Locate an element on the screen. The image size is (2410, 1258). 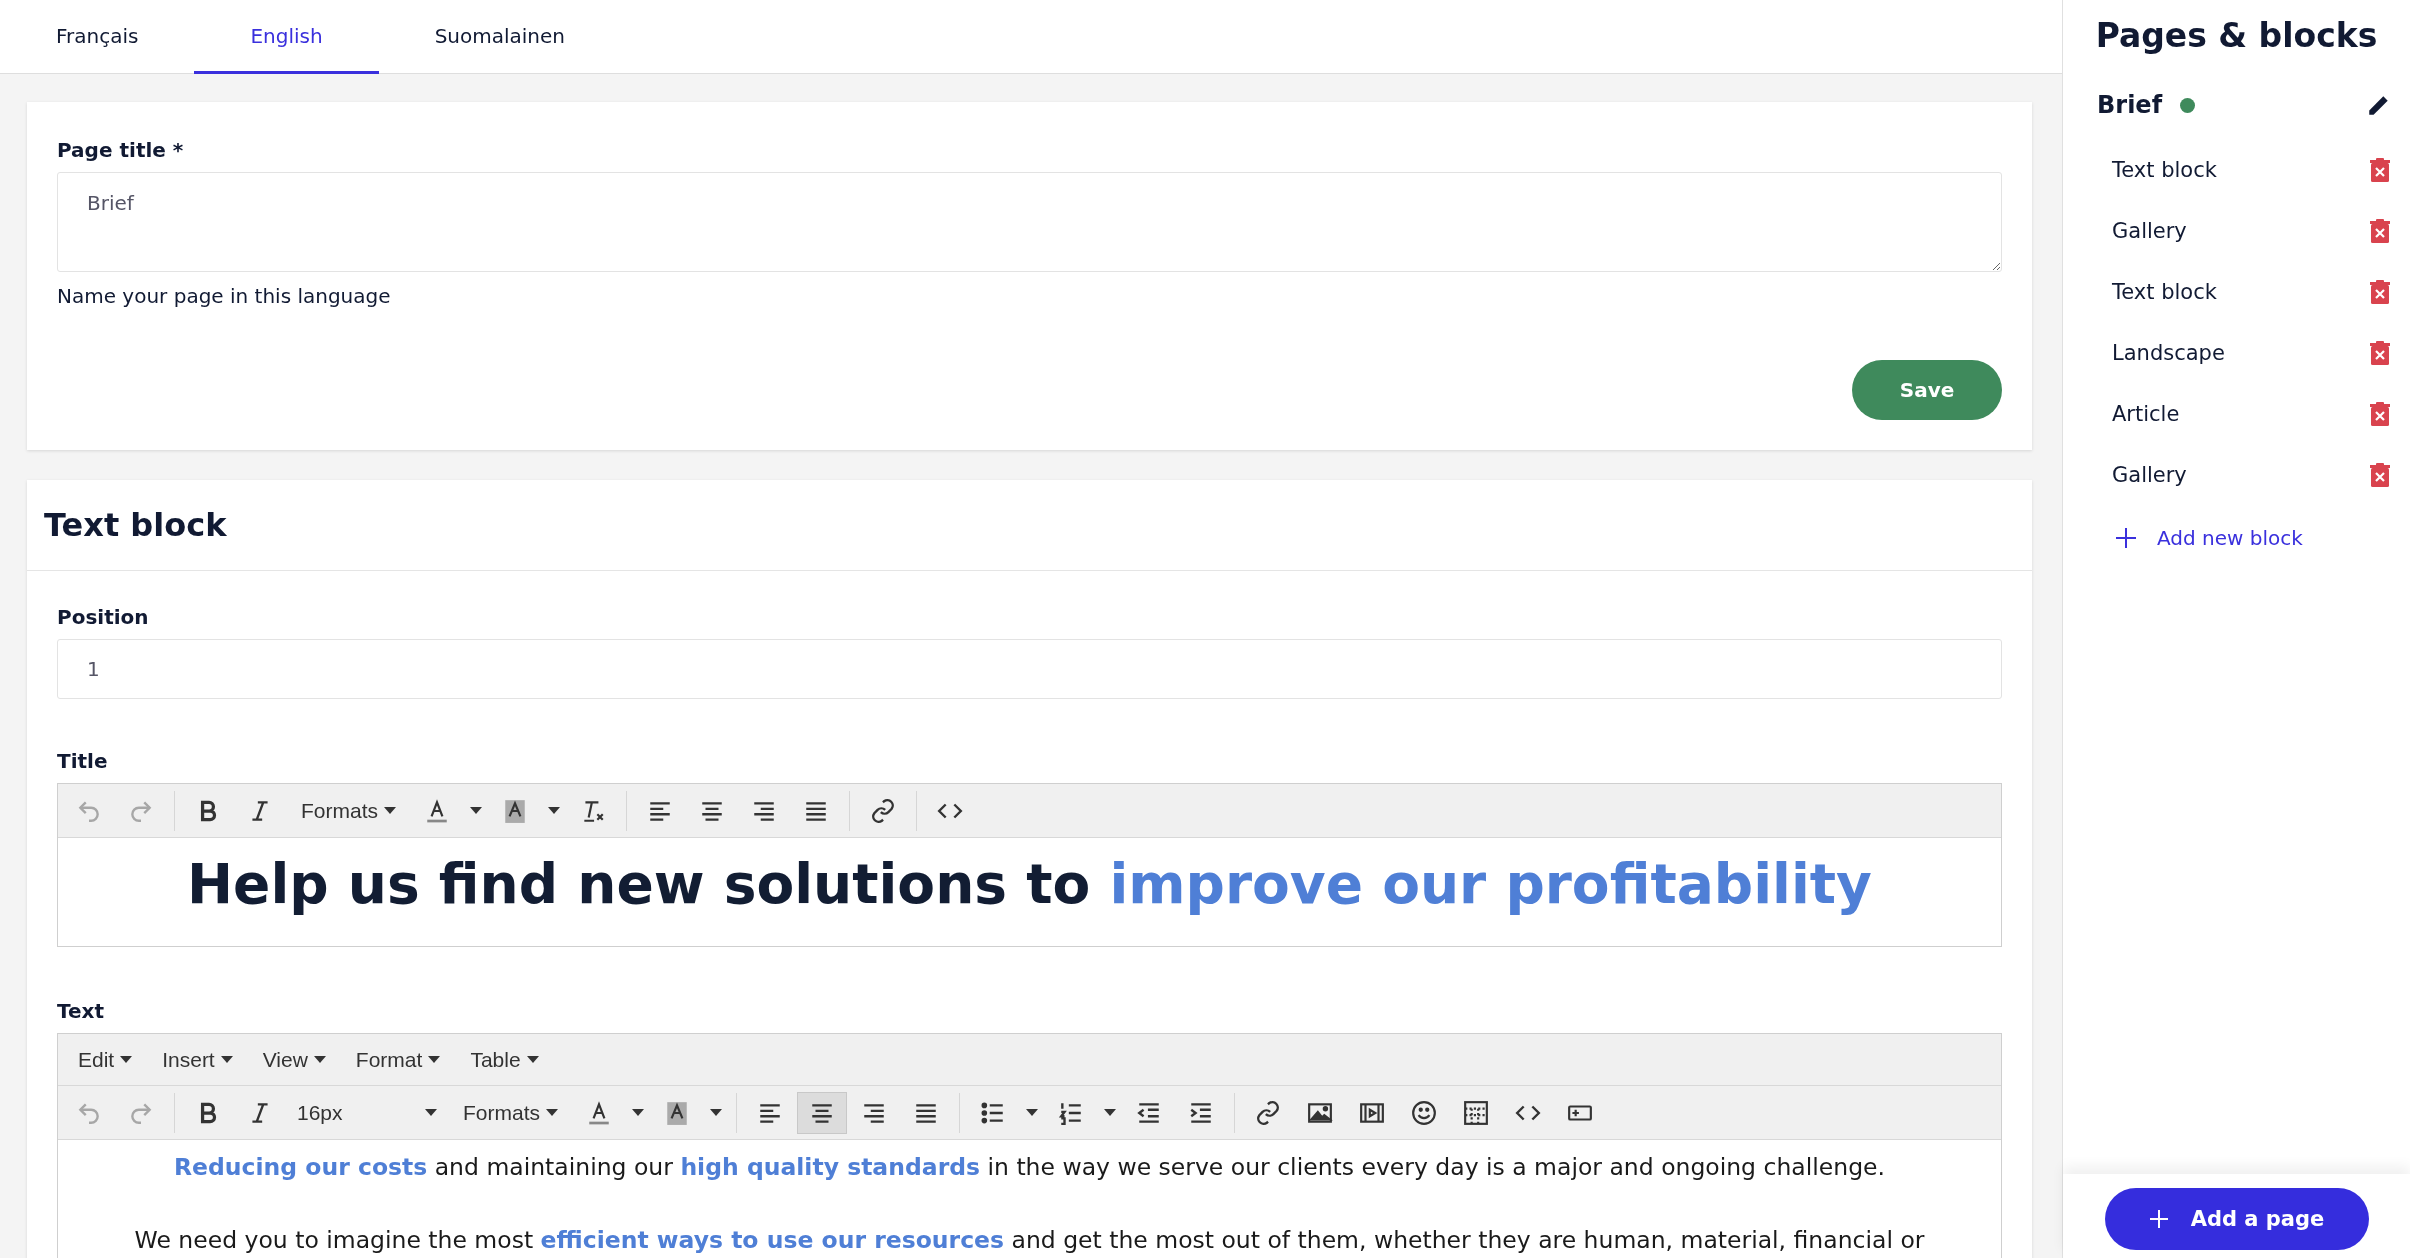
field-label: Position is located at coordinates (103, 617).